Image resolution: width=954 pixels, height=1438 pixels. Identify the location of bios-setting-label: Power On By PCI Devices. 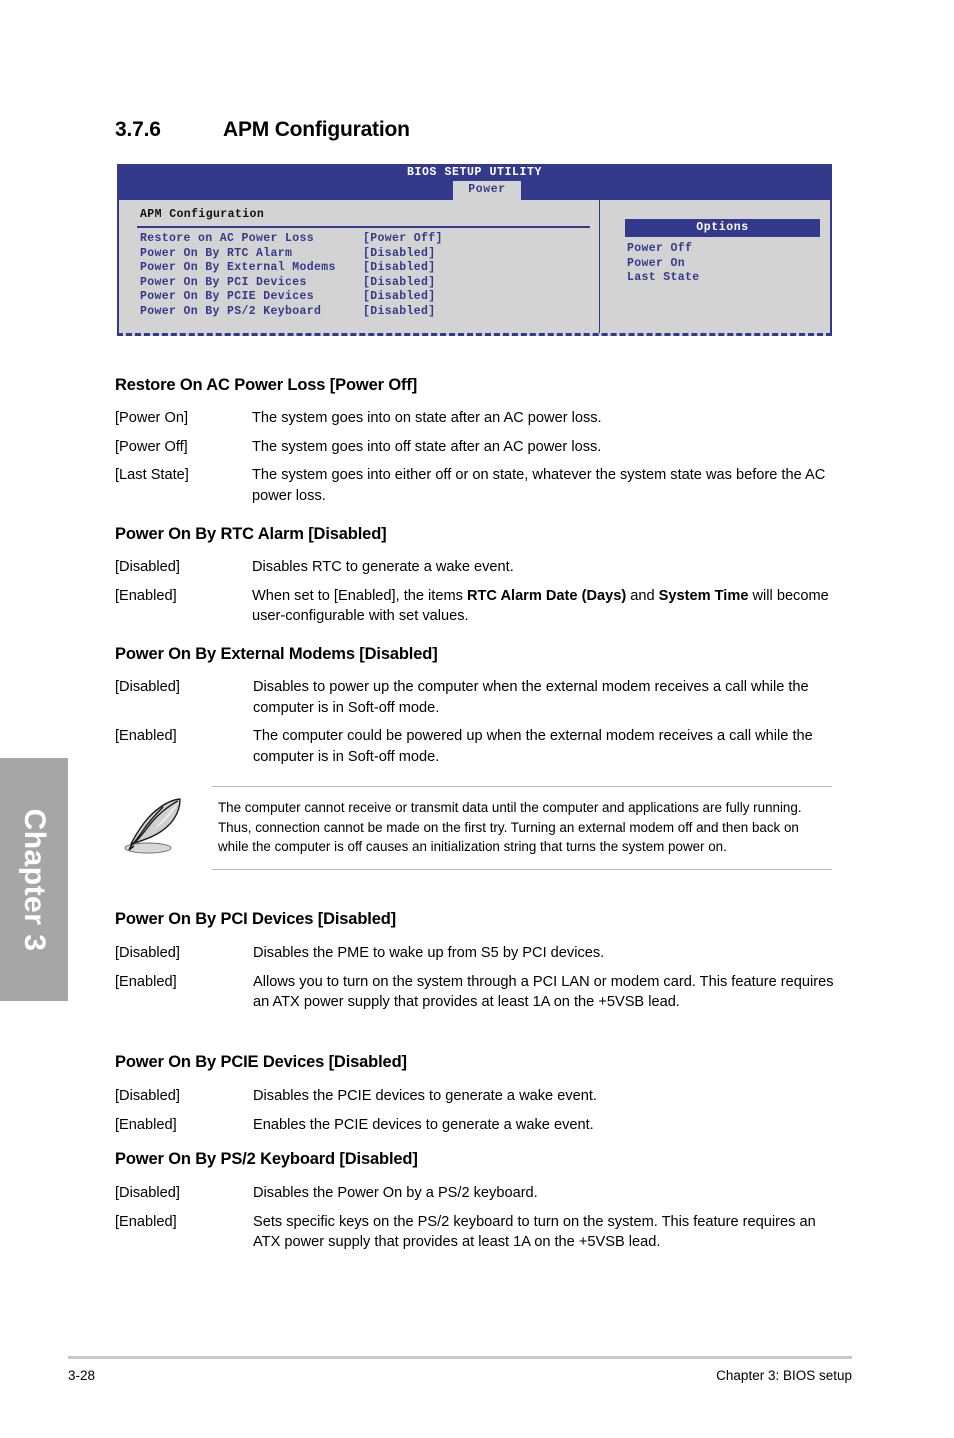
(223, 282).